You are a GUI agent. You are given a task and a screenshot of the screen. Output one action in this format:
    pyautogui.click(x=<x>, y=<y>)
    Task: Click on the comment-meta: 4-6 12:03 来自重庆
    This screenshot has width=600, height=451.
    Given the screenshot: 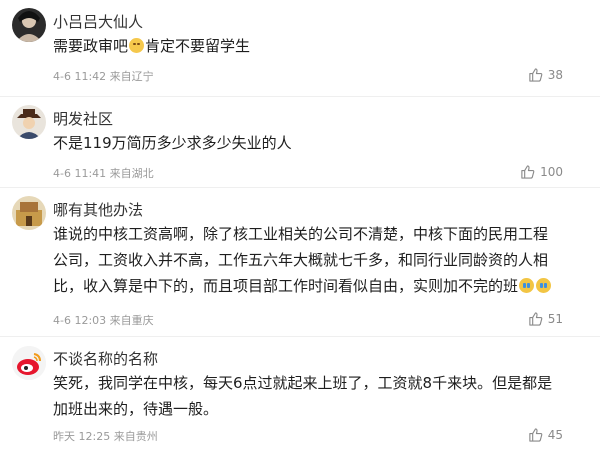 What is the action you would take?
    pyautogui.click(x=103, y=320)
    